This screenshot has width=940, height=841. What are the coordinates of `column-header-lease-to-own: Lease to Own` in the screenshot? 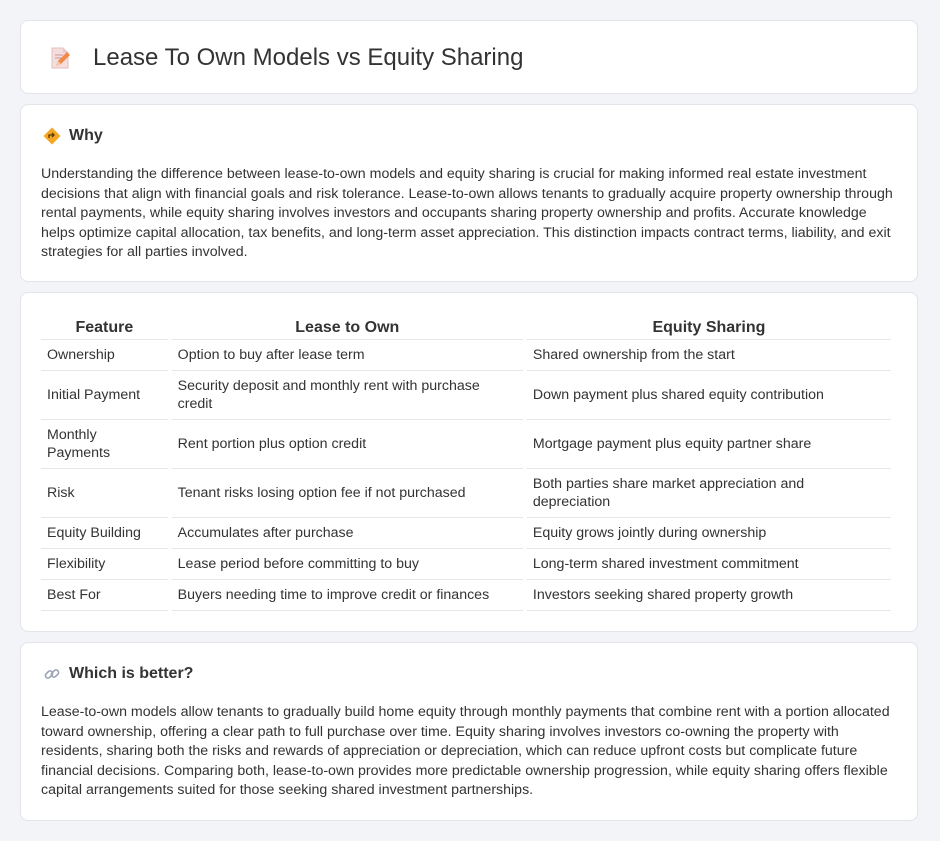 It's located at (347, 326).